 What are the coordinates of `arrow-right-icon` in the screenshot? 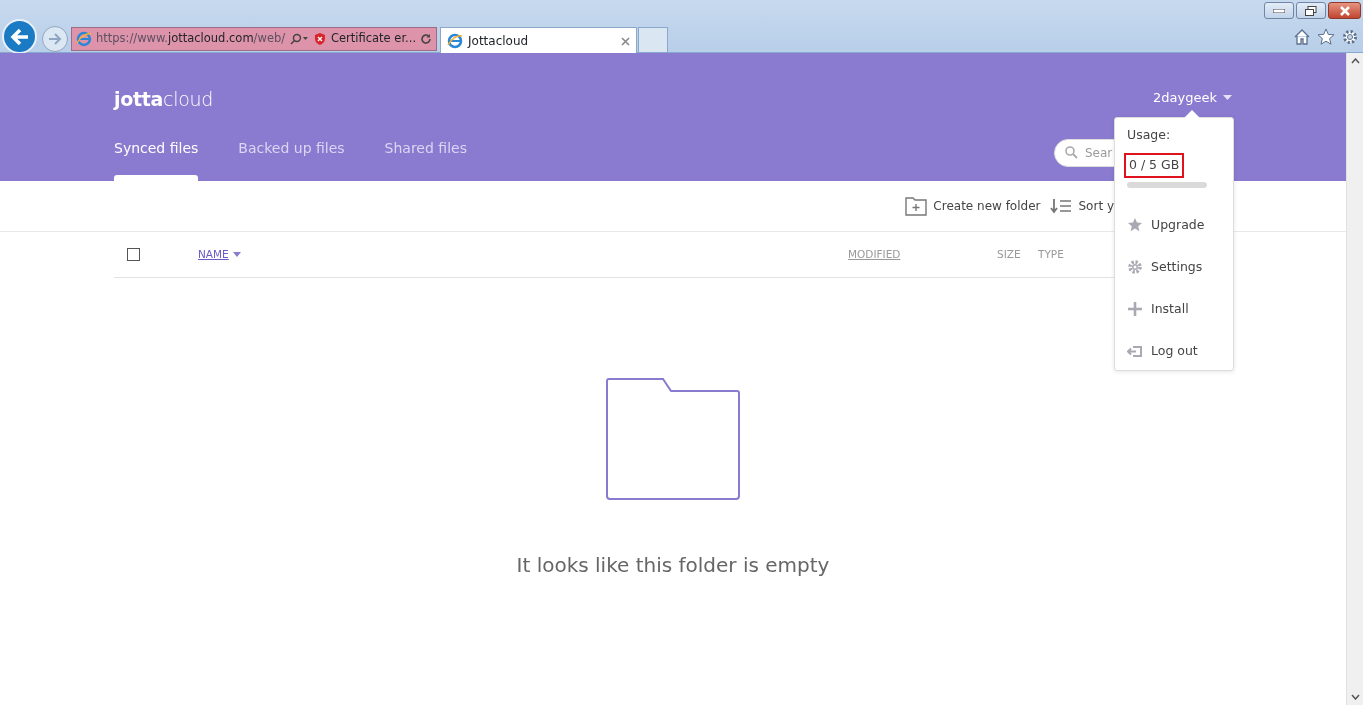 It's located at (55, 39).